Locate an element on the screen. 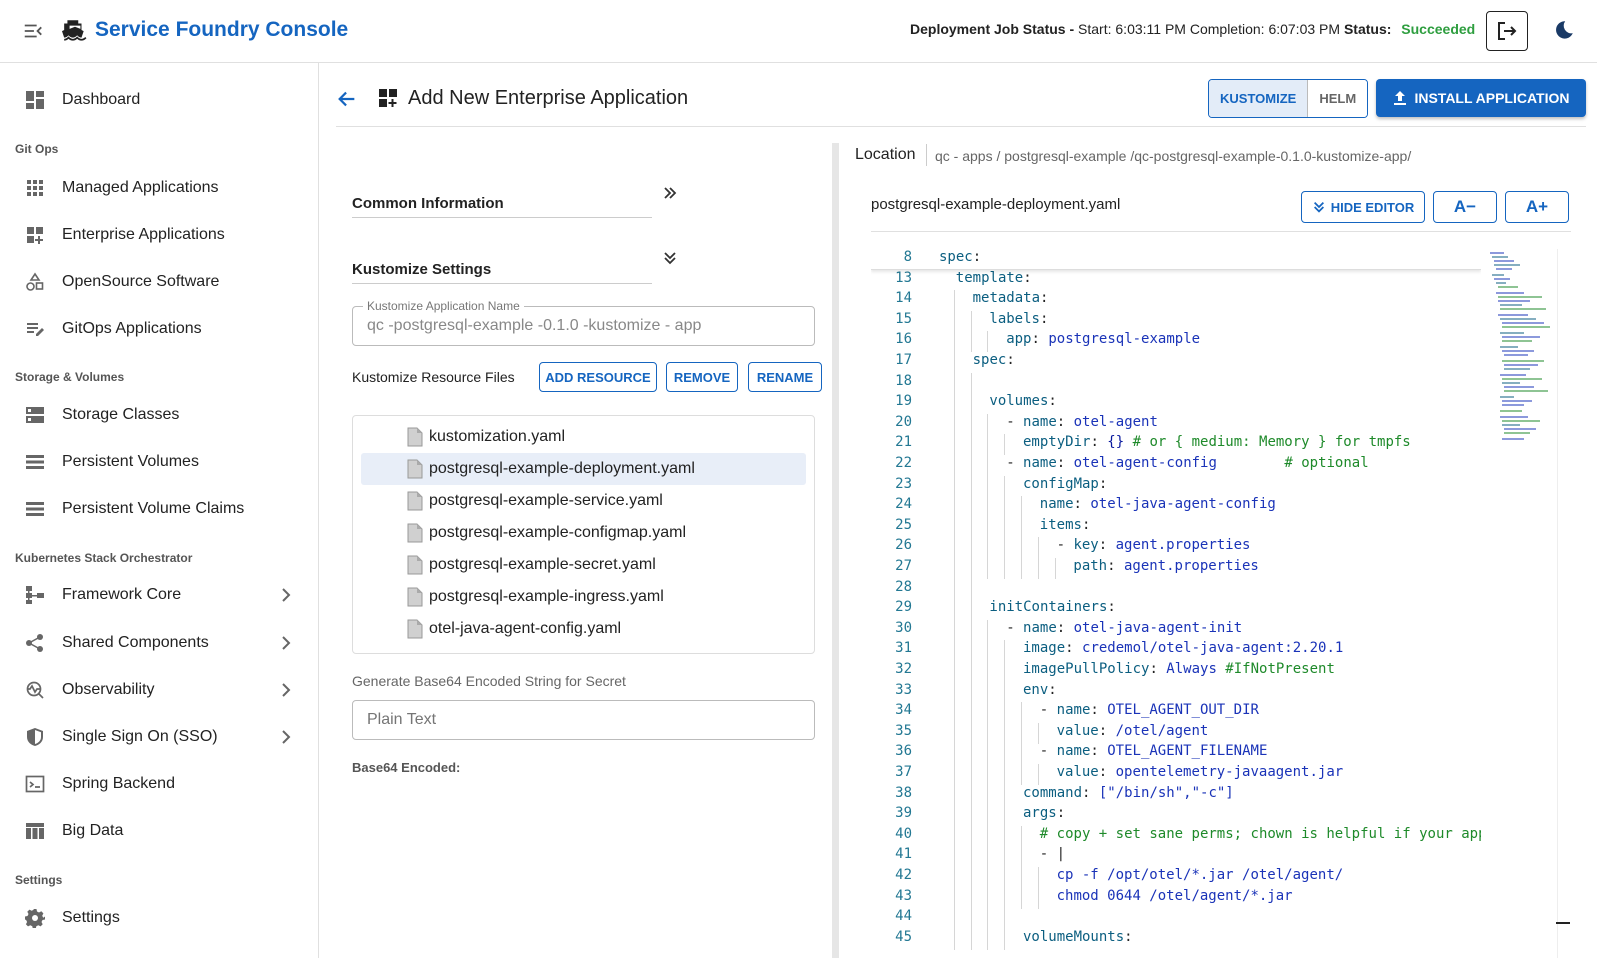  back-arrow-icon is located at coordinates (347, 99).